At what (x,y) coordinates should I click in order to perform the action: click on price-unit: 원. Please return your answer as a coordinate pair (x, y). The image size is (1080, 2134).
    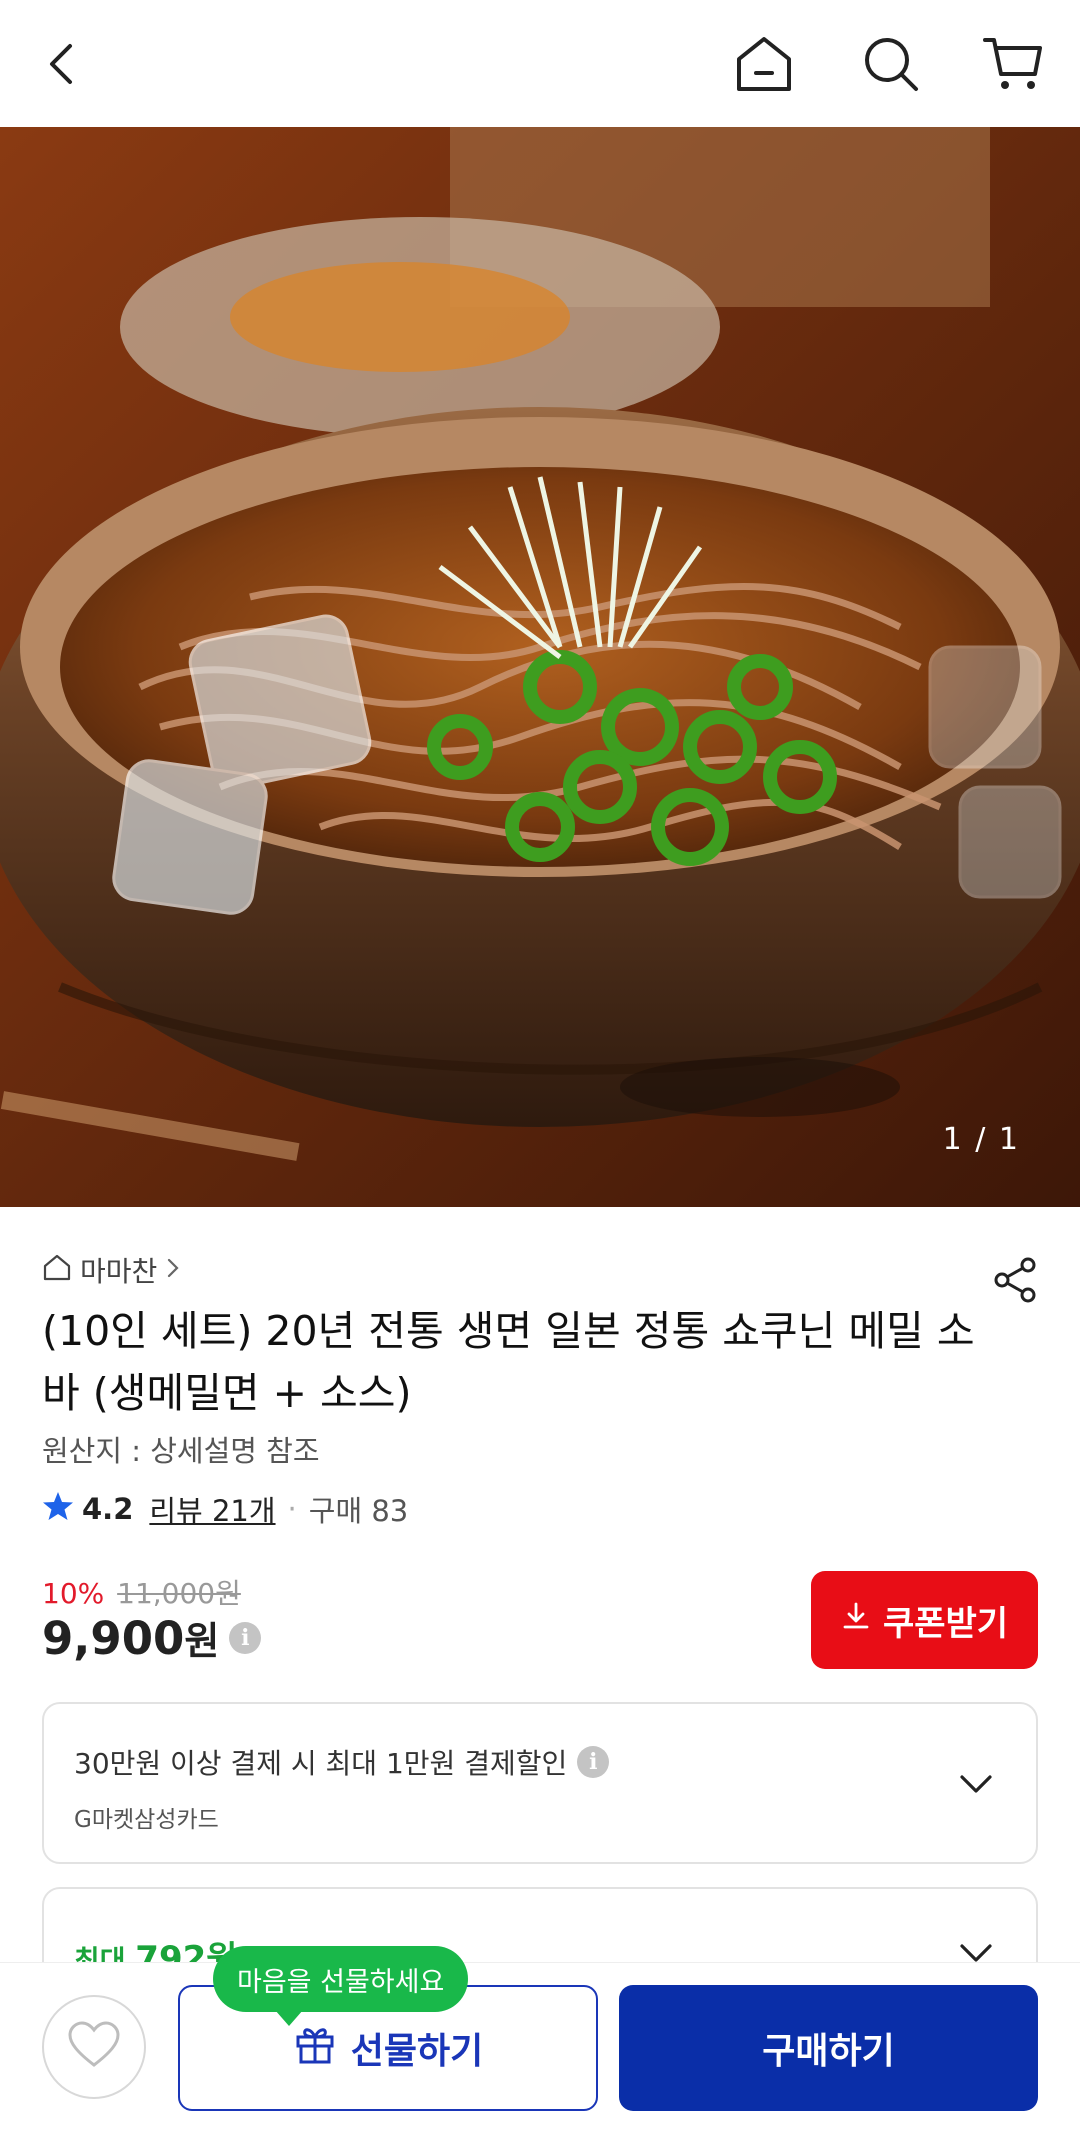
    Looking at the image, I should click on (202, 1641).